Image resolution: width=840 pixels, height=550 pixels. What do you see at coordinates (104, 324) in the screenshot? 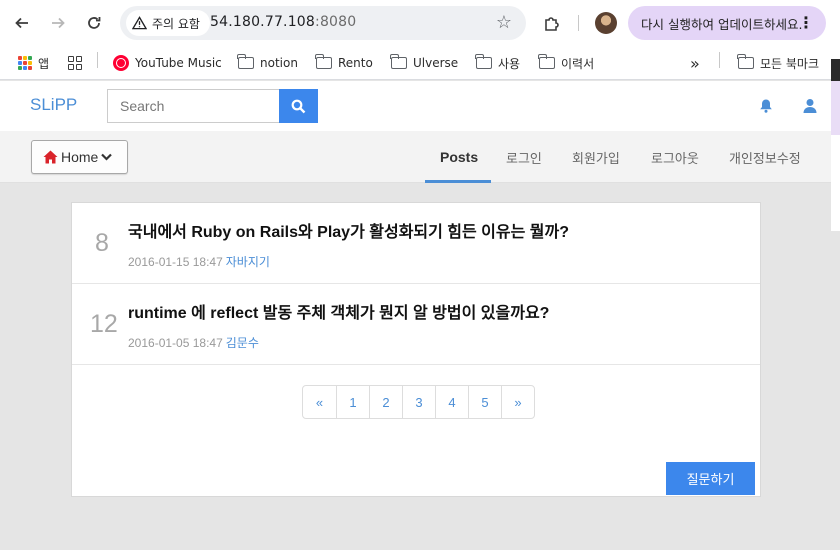
I see `post-answer-count: 12` at bounding box center [104, 324].